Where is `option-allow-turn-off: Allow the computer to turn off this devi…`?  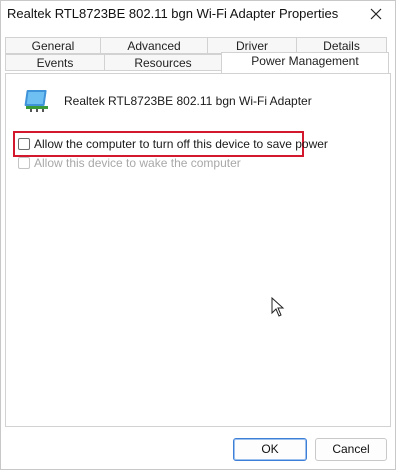
option-allow-turn-off: Allow the computer to turn off this devi… is located at coordinates (173, 144).